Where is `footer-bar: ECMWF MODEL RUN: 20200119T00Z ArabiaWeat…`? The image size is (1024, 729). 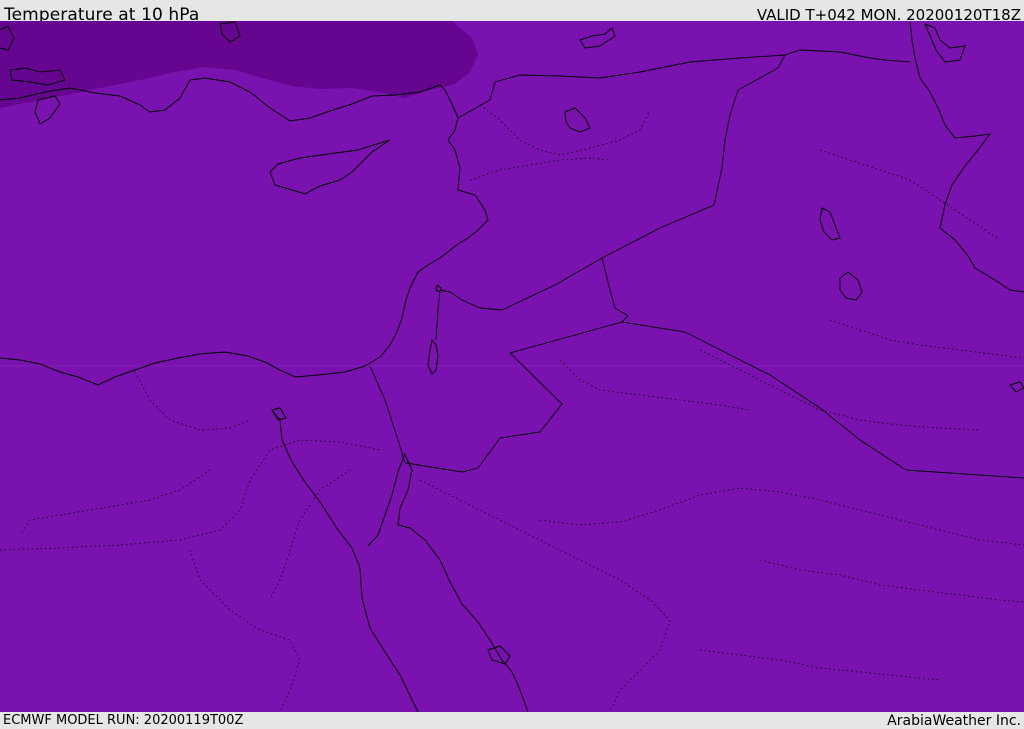
footer-bar: ECMWF MODEL RUN: 20200119T00Z ArabiaWeat… is located at coordinates (512, 720).